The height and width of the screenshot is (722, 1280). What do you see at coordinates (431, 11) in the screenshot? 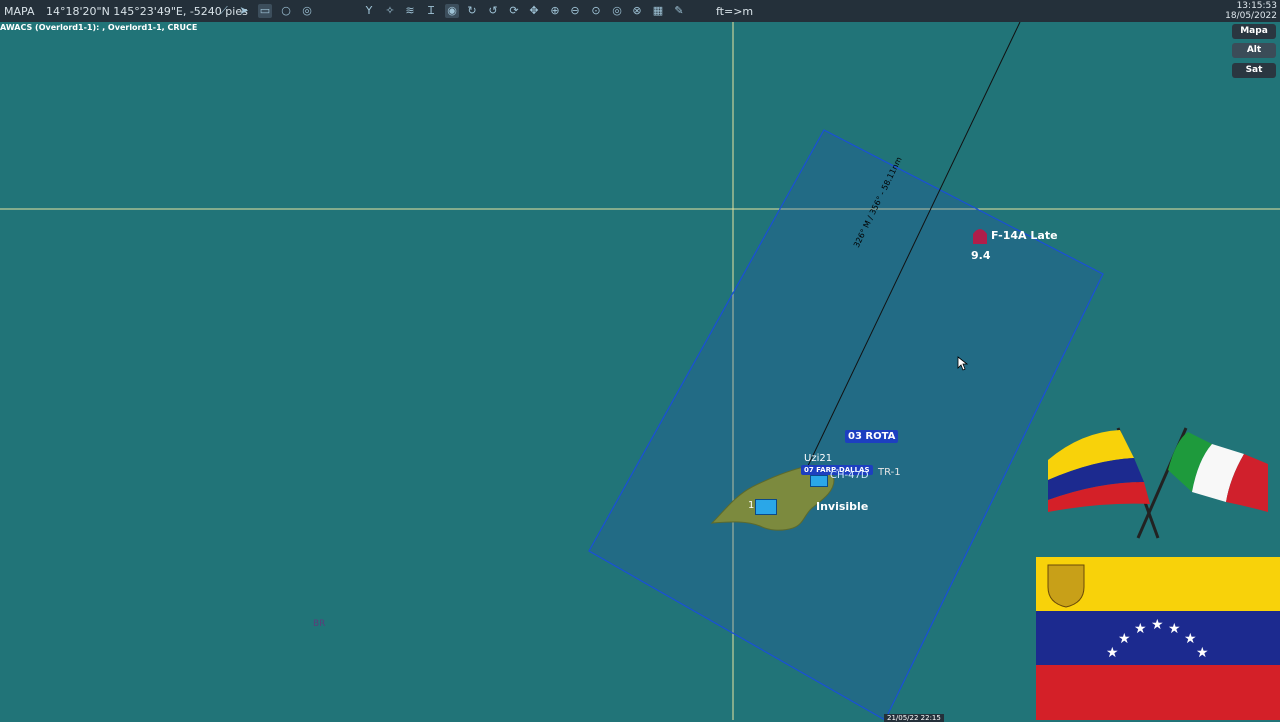
I see `tower-icon: Ɪ` at bounding box center [431, 11].